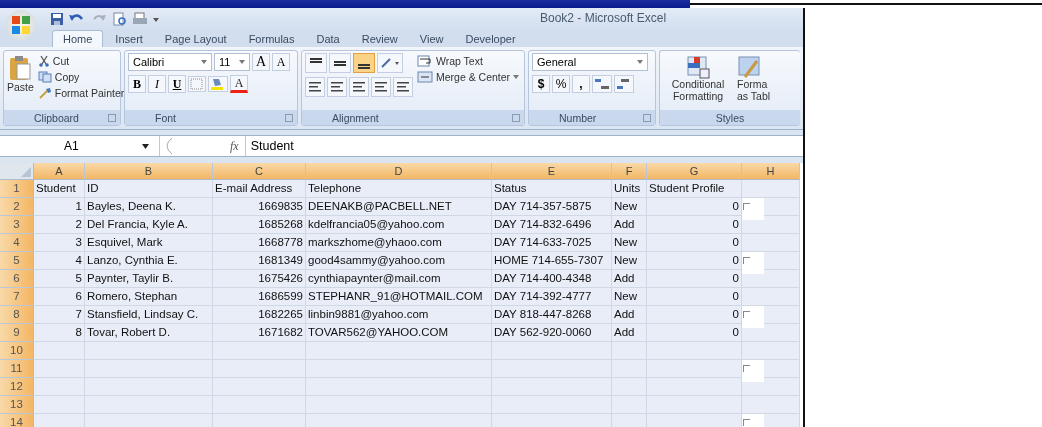 The width and height of the screenshot is (1042, 427). Describe the element at coordinates (78, 38) in the screenshot. I see `ribbon-tab: Home` at that location.